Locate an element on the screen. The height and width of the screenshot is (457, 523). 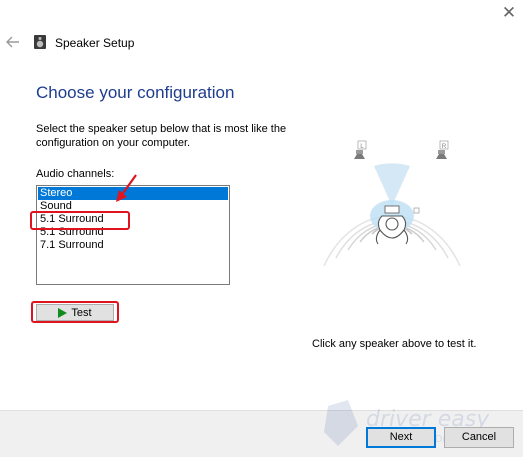
next-button: Next is located at coordinates (401, 437).